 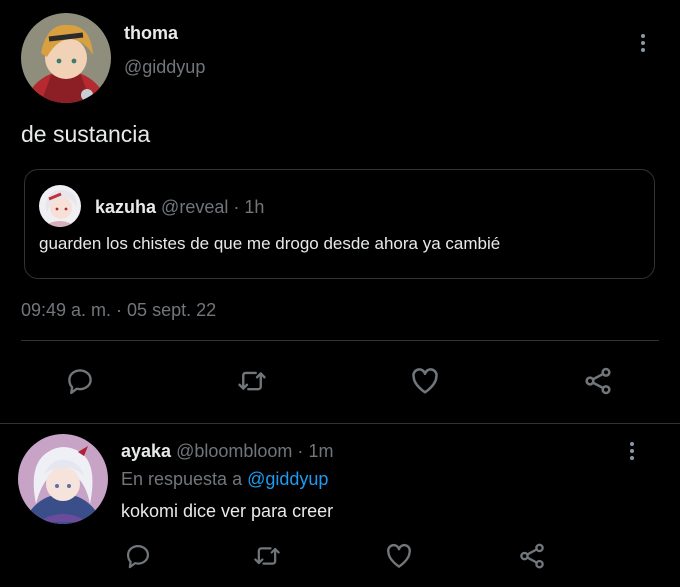 I want to click on handle: @giddyup, so click(x=164, y=67).